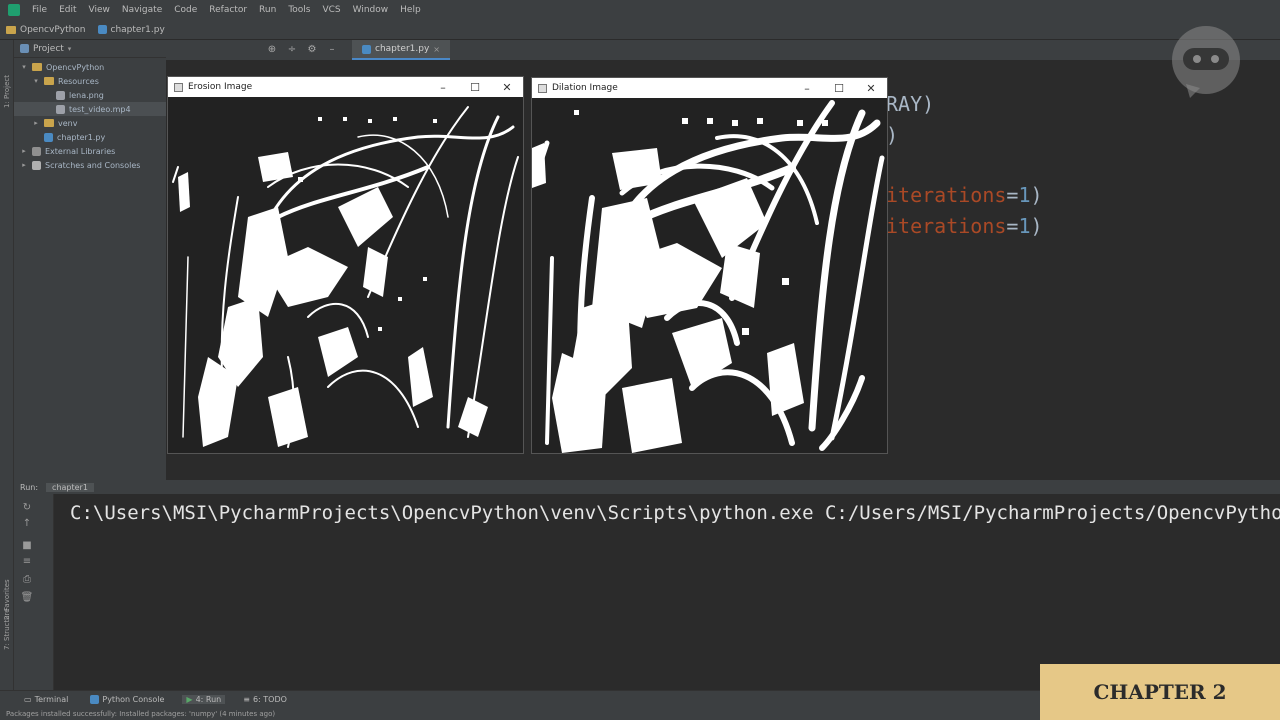  I want to click on code-line-1: RAY), so click(910, 104).